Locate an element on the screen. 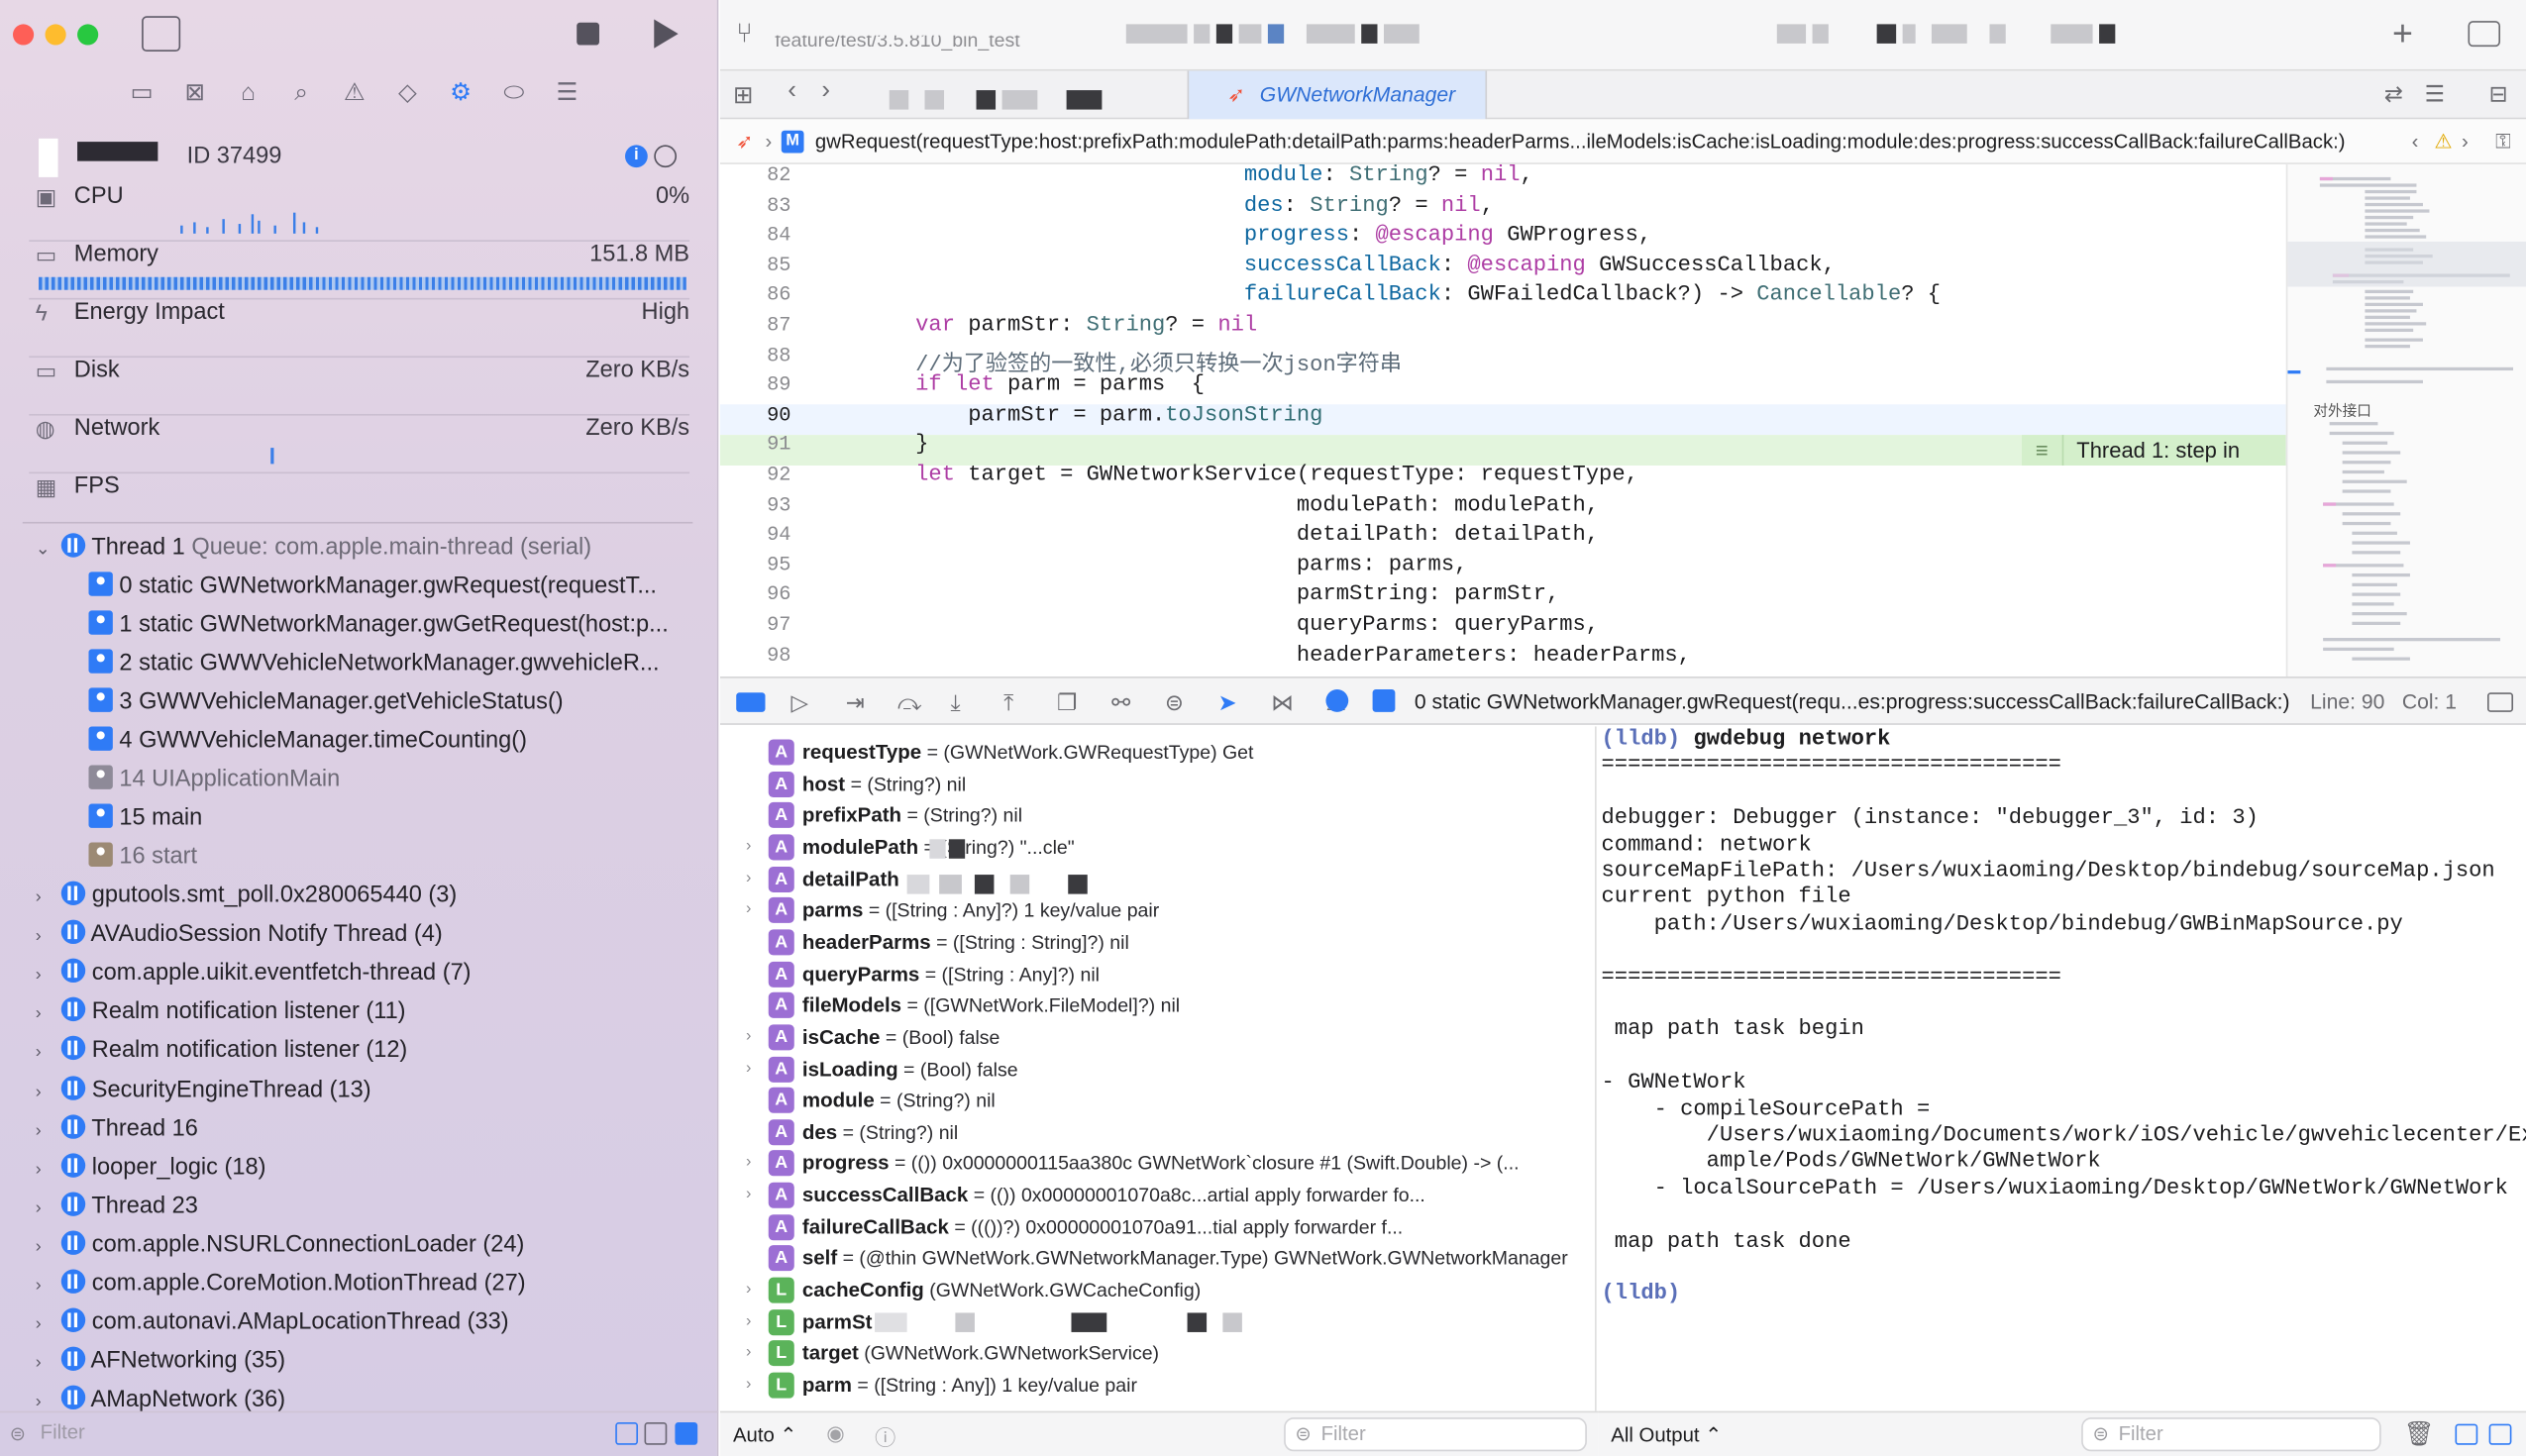 The width and height of the screenshot is (2526, 1456). tabs-redacted is located at coordinates (996, 97).